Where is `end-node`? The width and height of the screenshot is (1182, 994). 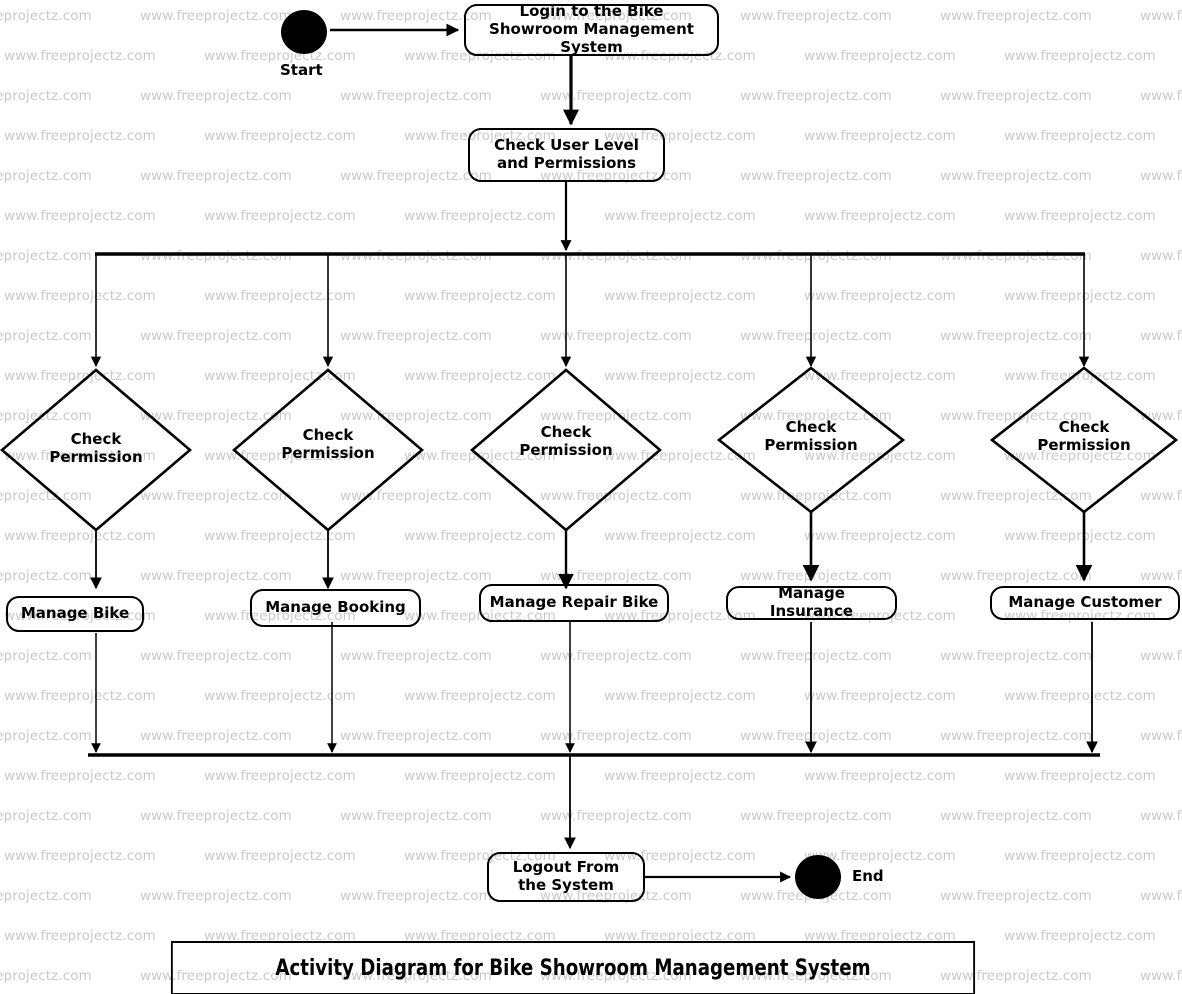 end-node is located at coordinates (818, 877).